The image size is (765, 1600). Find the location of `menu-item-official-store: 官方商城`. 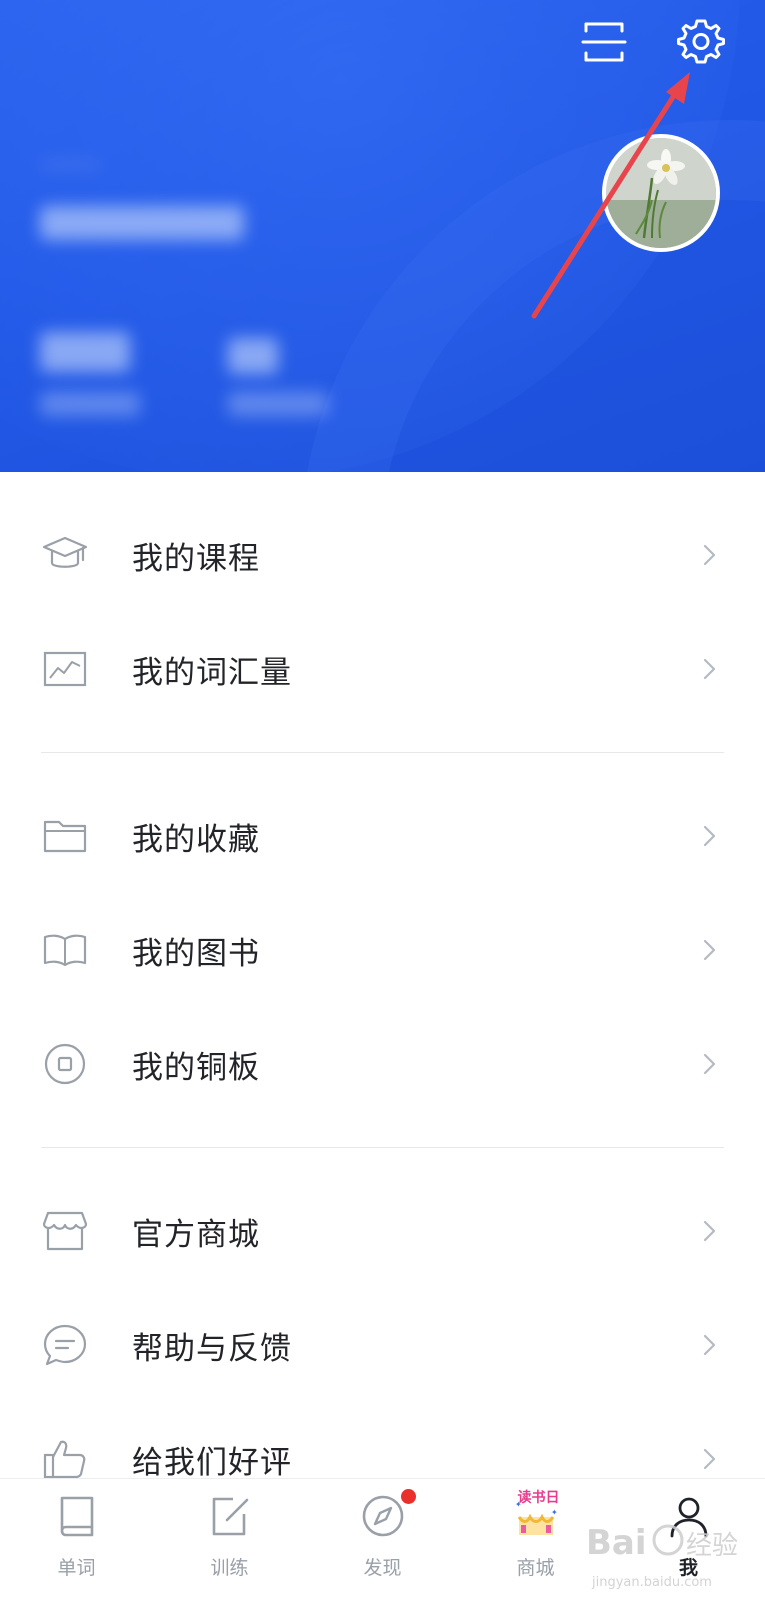

menu-item-official-store: 官方商城 is located at coordinates (382, 1231).